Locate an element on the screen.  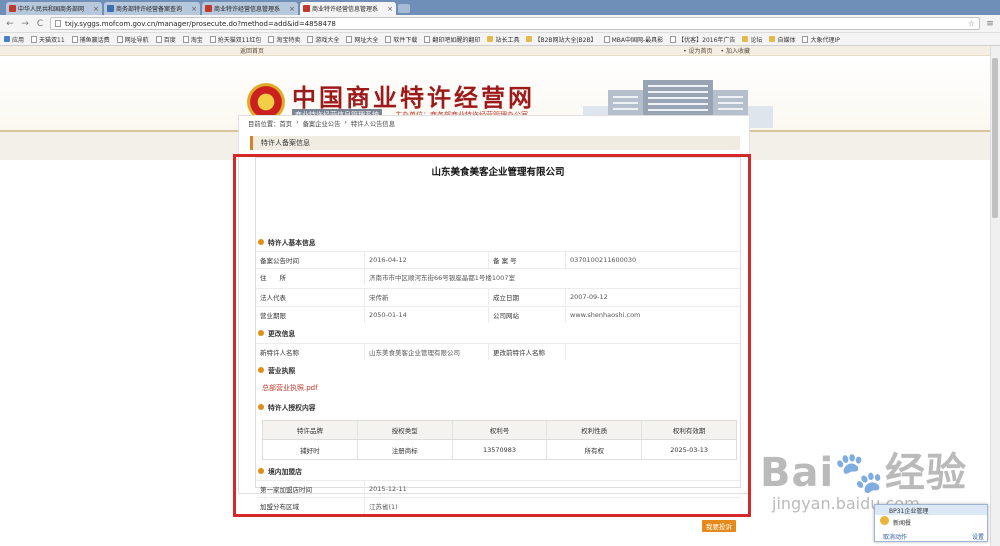
bookmark-label: 游戏大全 is located at coordinates (327, 40).